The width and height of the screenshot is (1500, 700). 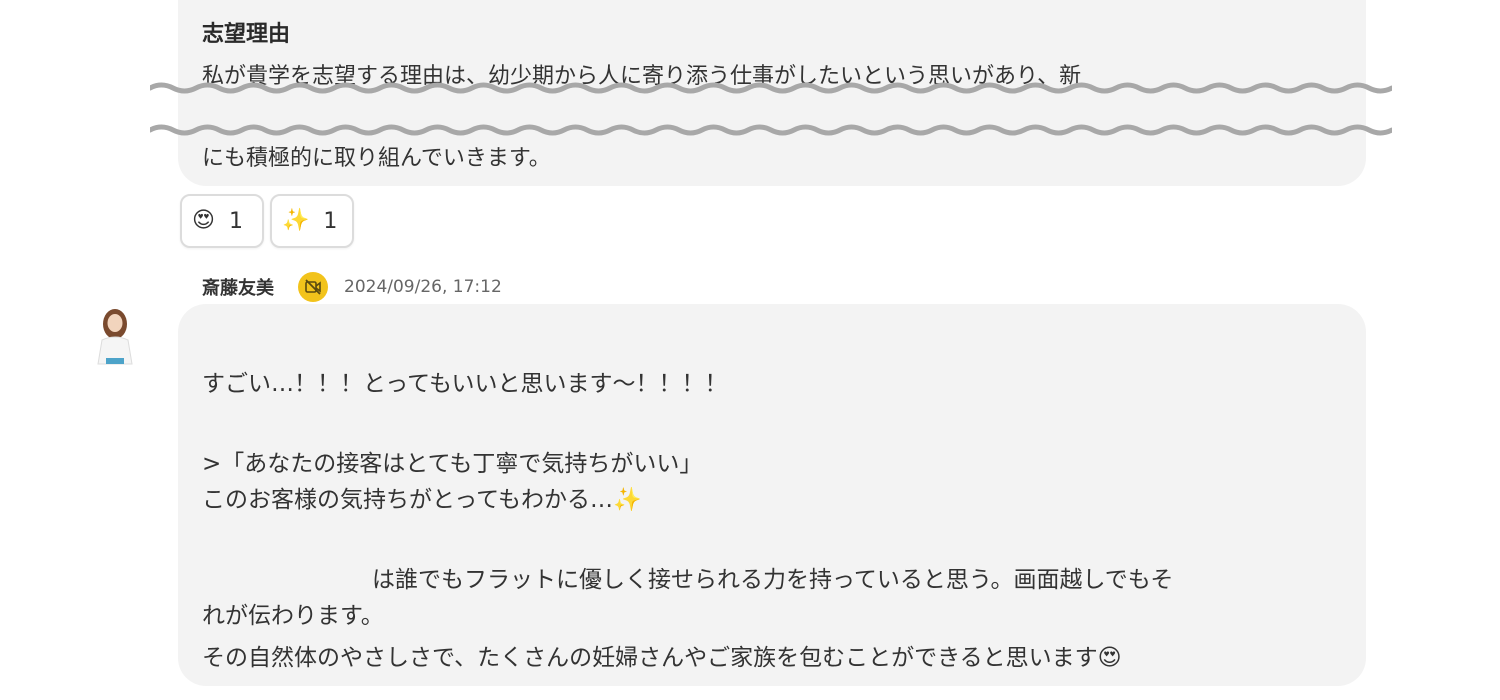 I want to click on post-text-line: にも積極的に取り組んでいきます。, so click(x=376, y=158).